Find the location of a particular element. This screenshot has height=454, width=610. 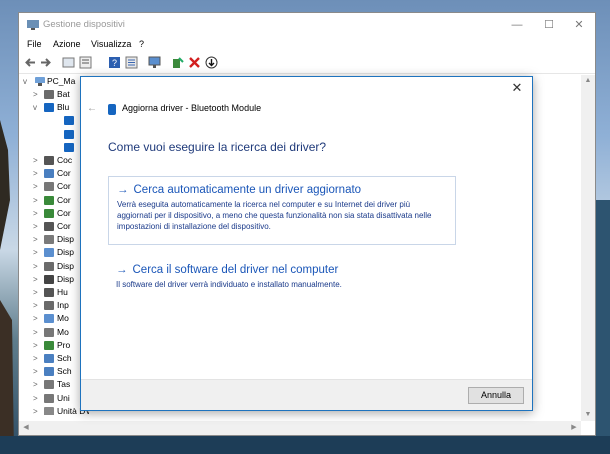

scroll-right-icon: ▶ is located at coordinates (574, 428).